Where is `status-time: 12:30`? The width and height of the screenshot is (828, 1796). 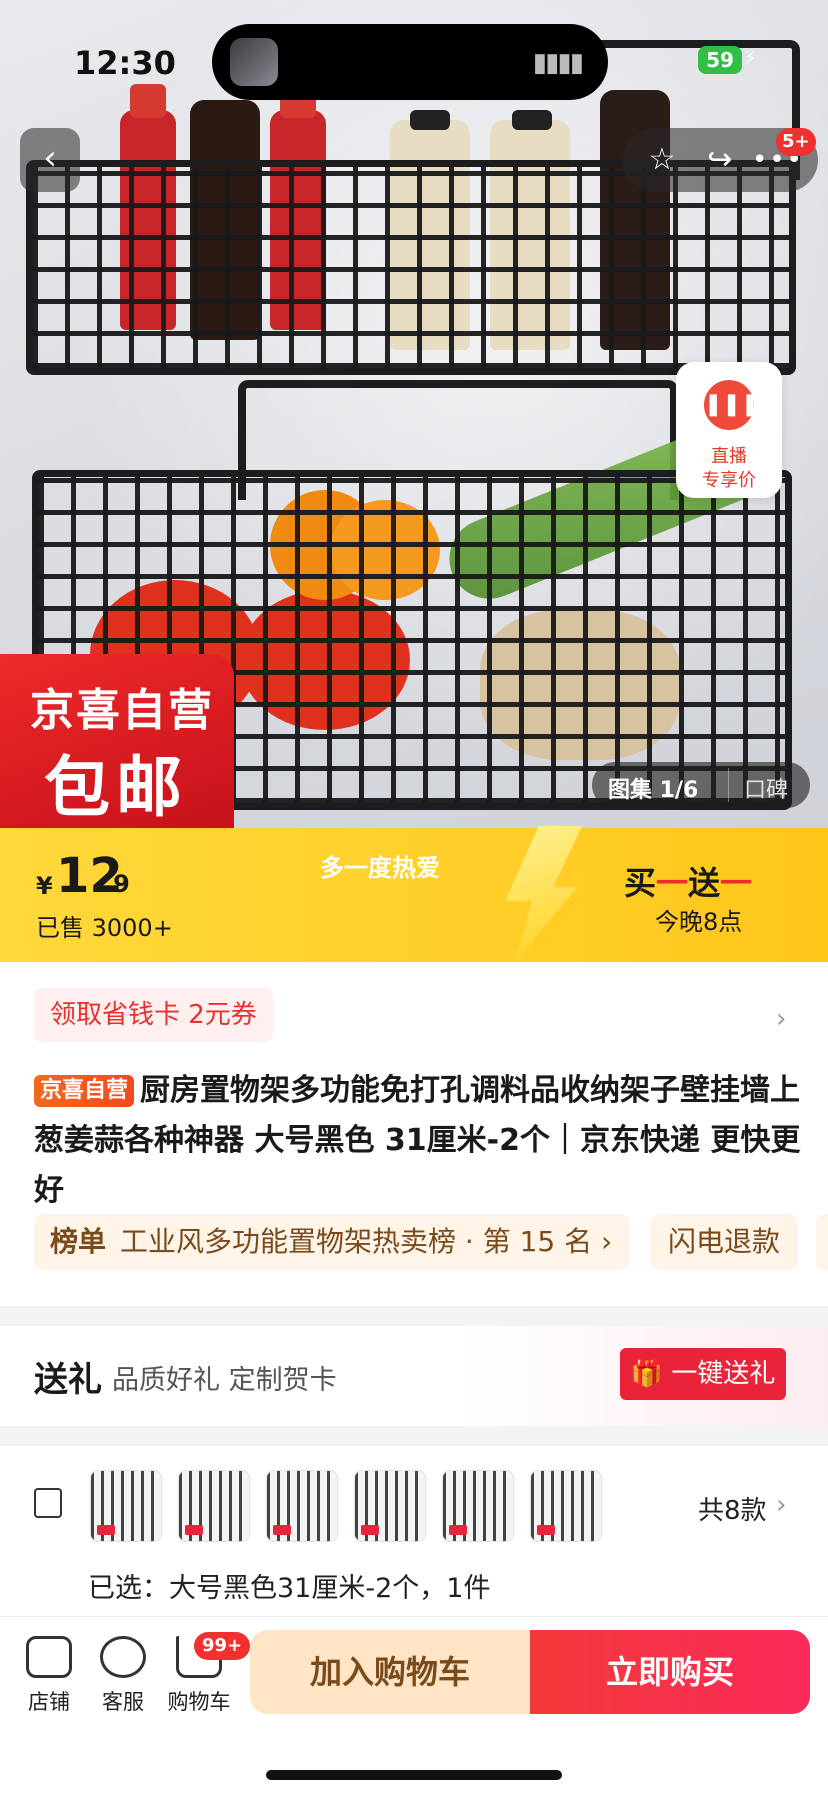
status-time: 12:30 is located at coordinates (125, 63).